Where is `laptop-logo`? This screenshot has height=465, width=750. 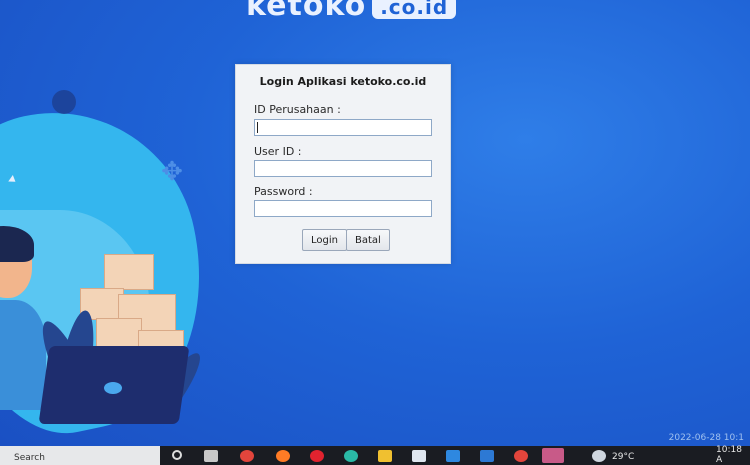
laptop-logo is located at coordinates (113, 388).